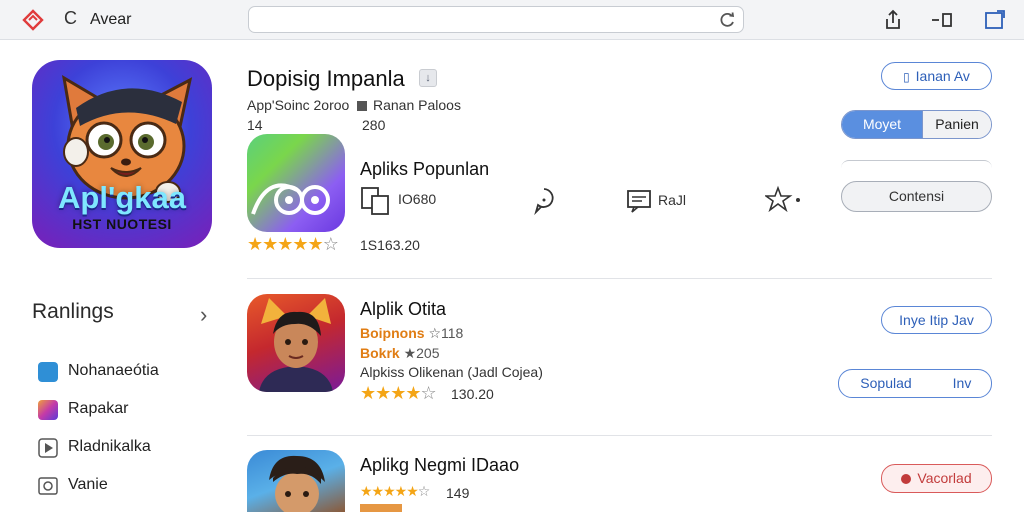 Image resolution: width=1024 pixels, height=512 pixels. What do you see at coordinates (326, 78) in the screenshot?
I see `app-title: Dopisig Impanla` at bounding box center [326, 78].